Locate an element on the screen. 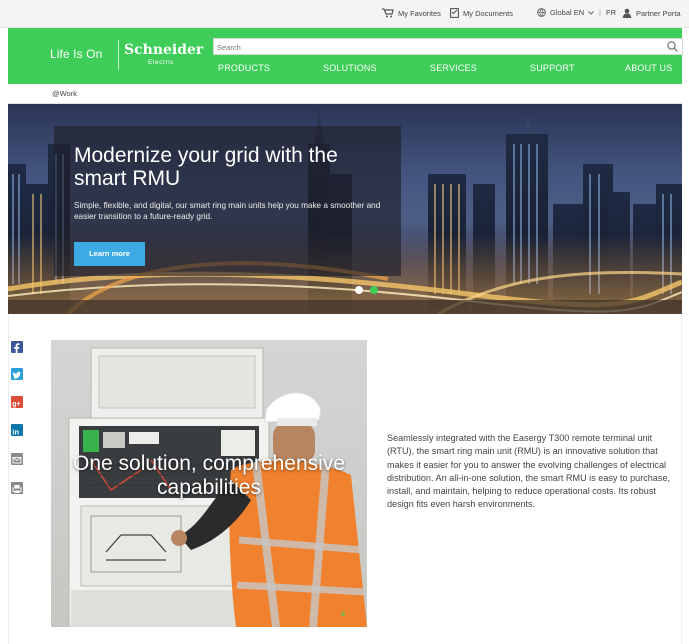 The width and height of the screenshot is (689, 644). tagline: Life Is On is located at coordinates (76, 54).